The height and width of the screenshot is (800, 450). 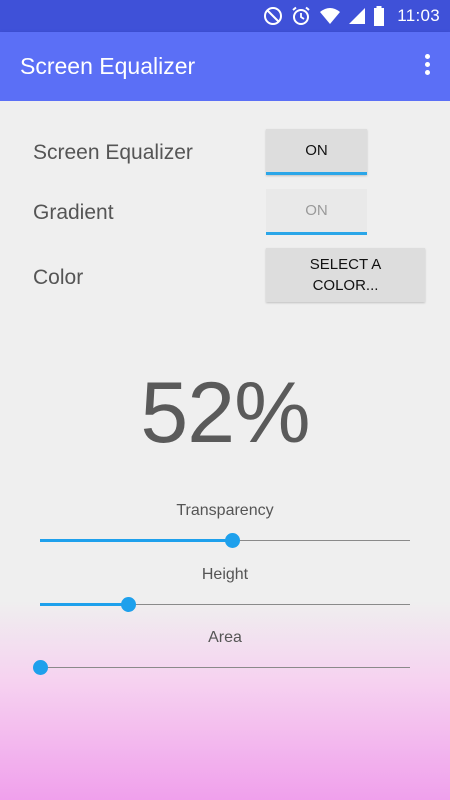 I want to click on height-slider, so click(x=225, y=605).